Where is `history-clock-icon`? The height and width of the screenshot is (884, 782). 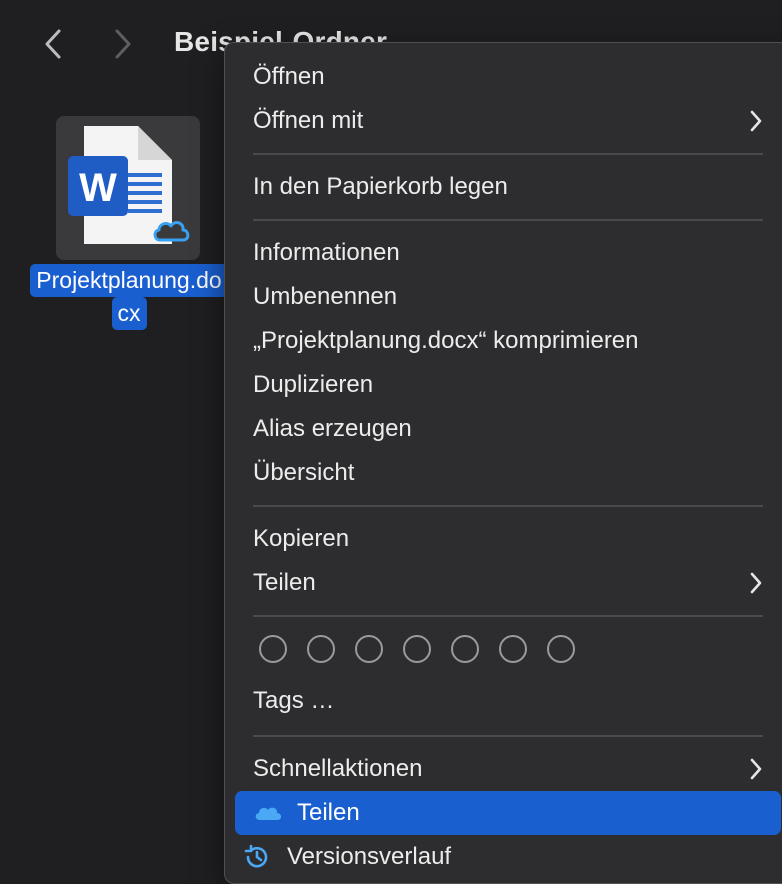
history-clock-icon is located at coordinates (258, 856).